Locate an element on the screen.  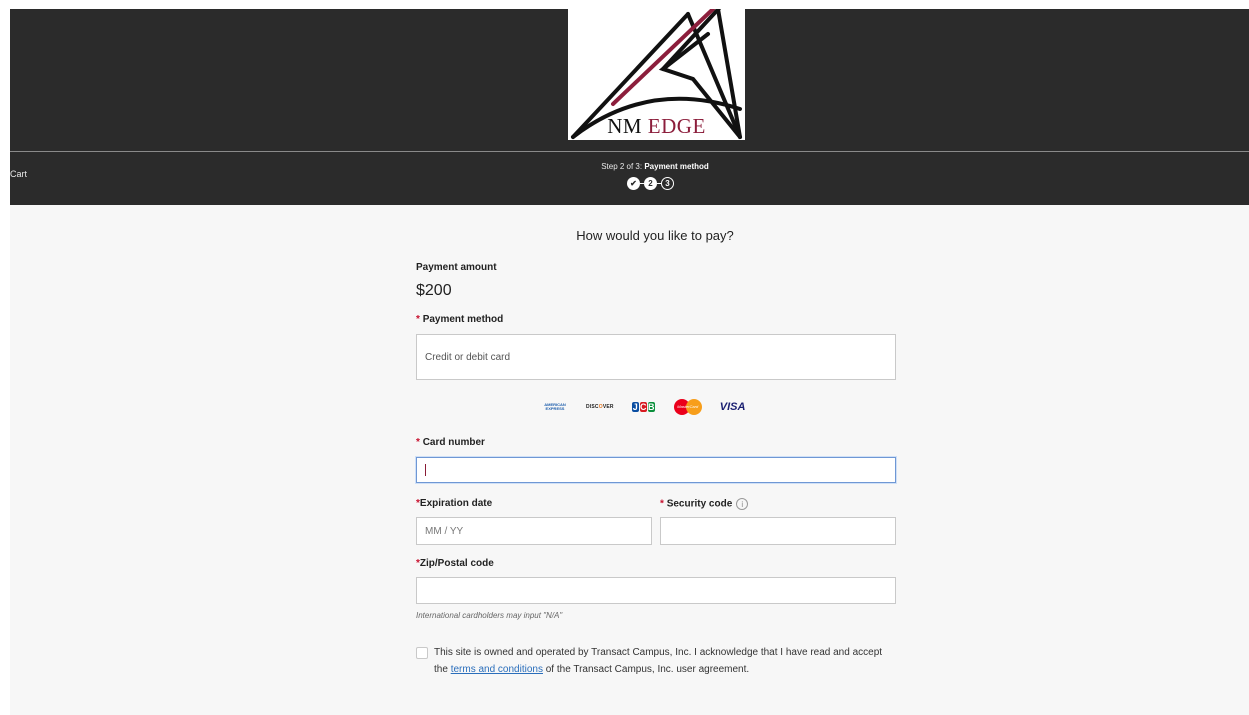
step-current-label: Payment method is located at coordinates (676, 166).